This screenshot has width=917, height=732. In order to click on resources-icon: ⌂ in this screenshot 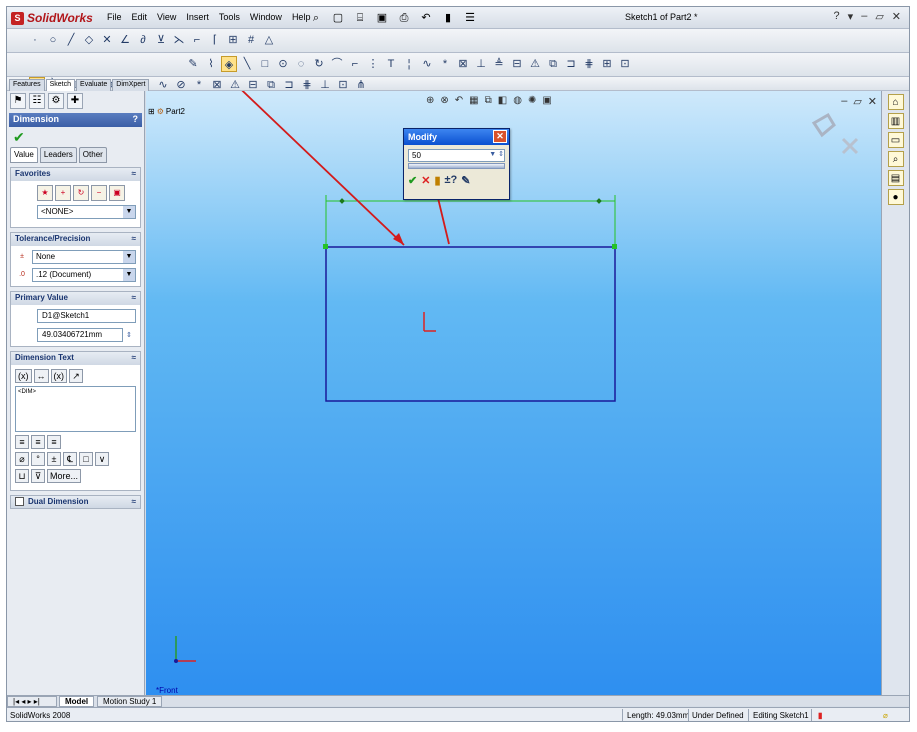, I will do `click(895, 102)`.